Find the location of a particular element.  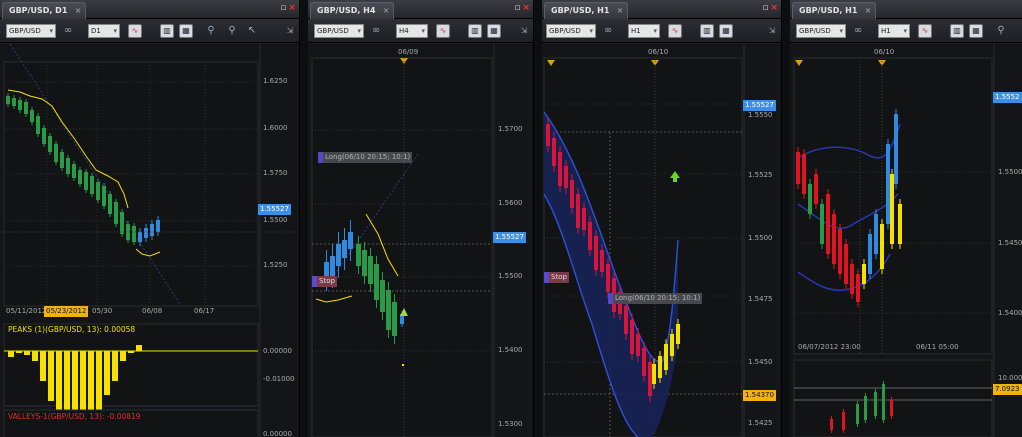

indicator-scale-tick: 10.000 is located at coordinates (1010, 378).